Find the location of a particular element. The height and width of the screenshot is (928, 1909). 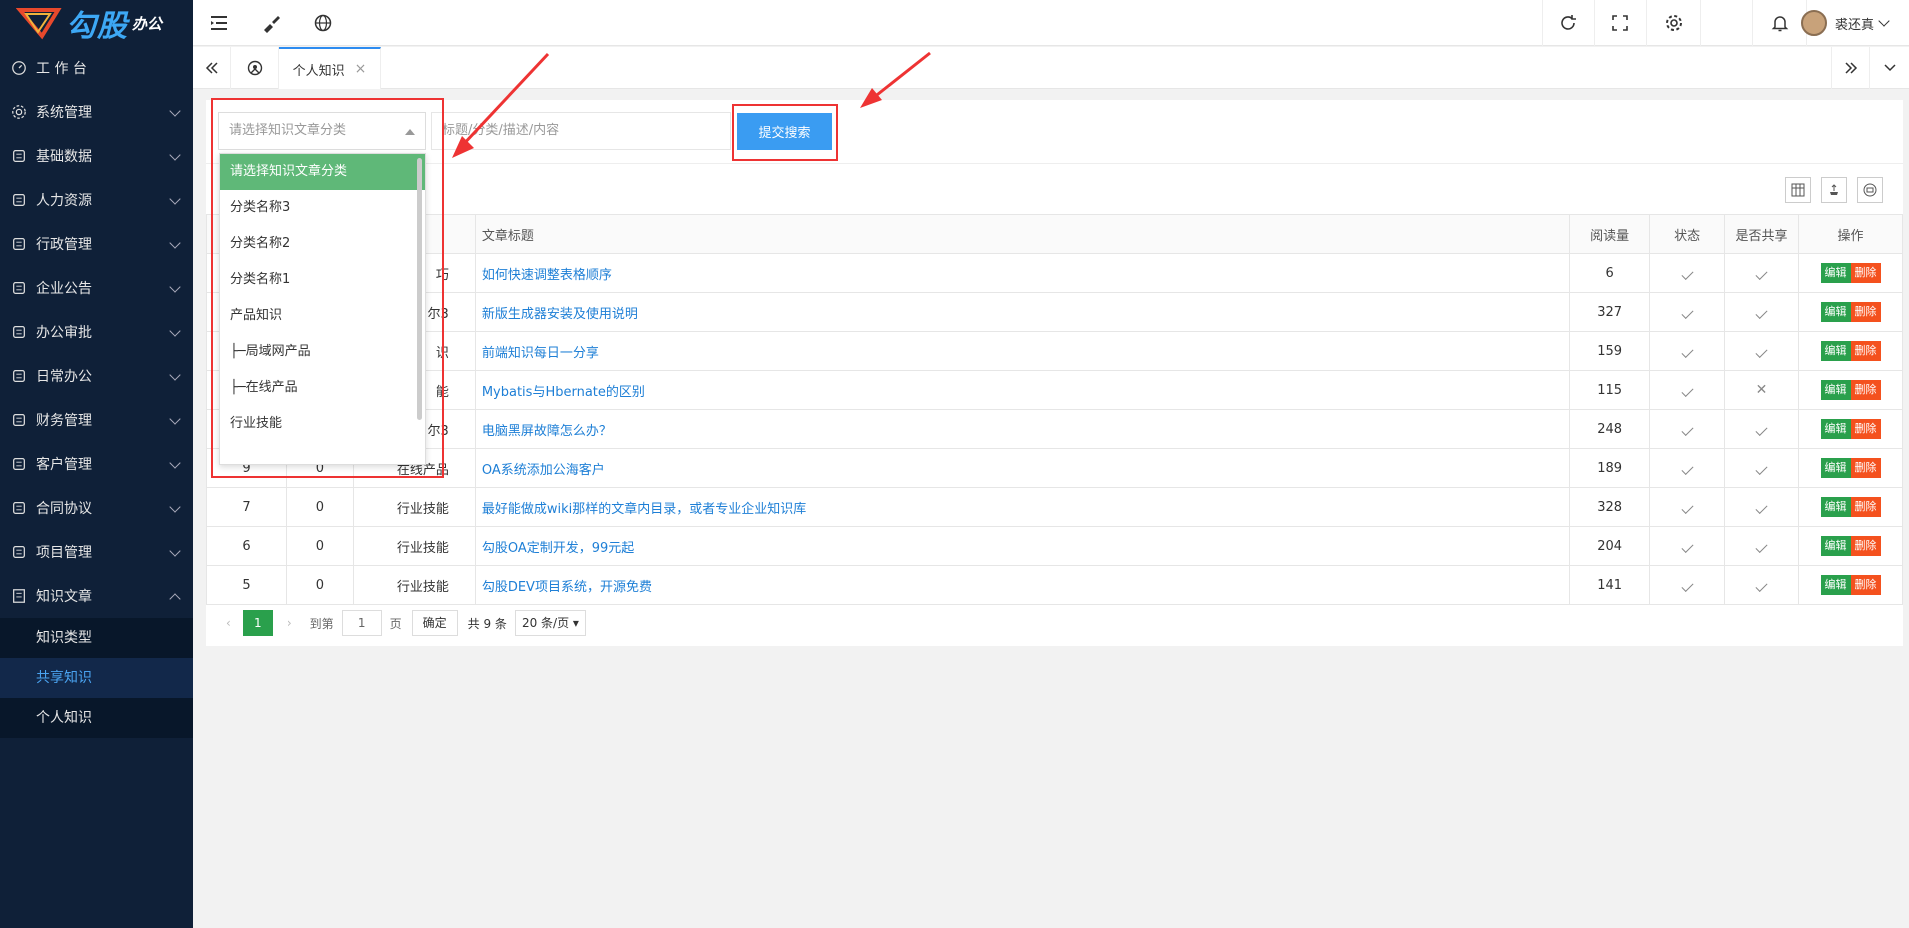

cell-reads: 159 is located at coordinates (1610, 351).